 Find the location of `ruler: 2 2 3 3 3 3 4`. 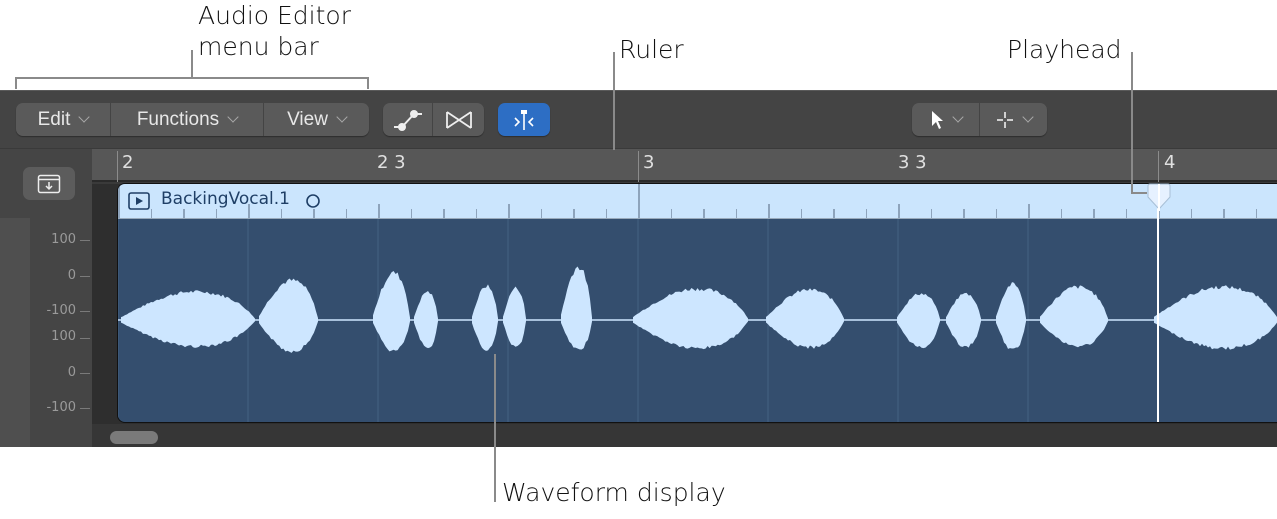

ruler: 2 2 3 3 3 3 4 is located at coordinates (684, 165).